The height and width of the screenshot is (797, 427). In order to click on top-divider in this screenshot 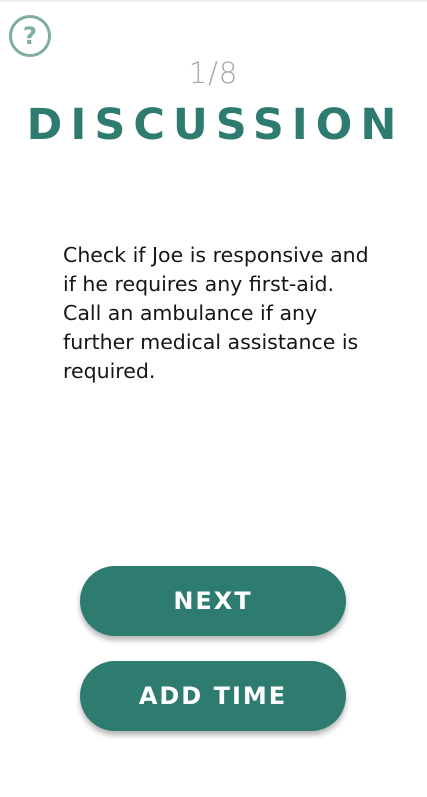, I will do `click(213, 1)`.